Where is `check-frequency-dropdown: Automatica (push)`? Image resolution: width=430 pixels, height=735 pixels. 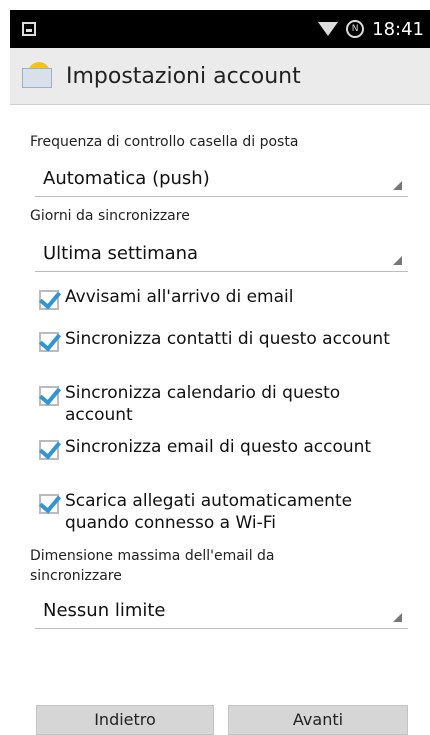
check-frequency-dropdown: Automatica (push) is located at coordinates (221, 178).